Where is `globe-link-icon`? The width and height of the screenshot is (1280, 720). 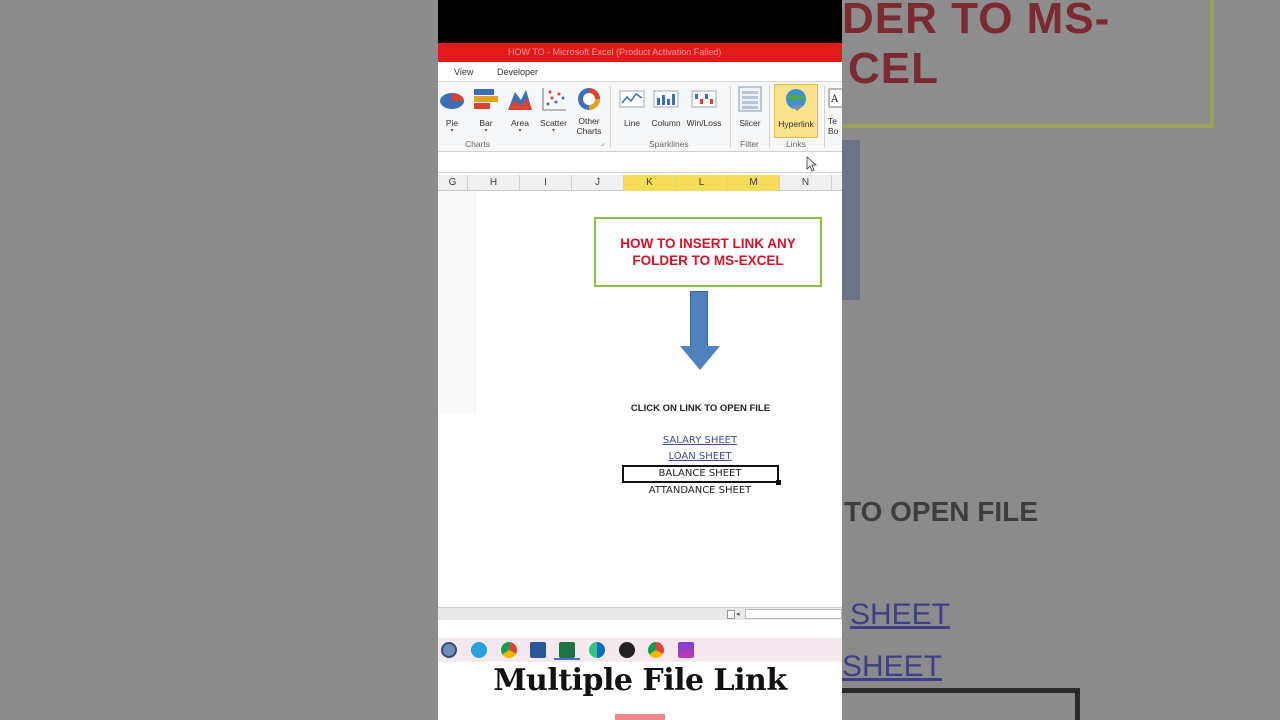 globe-link-icon is located at coordinates (796, 100).